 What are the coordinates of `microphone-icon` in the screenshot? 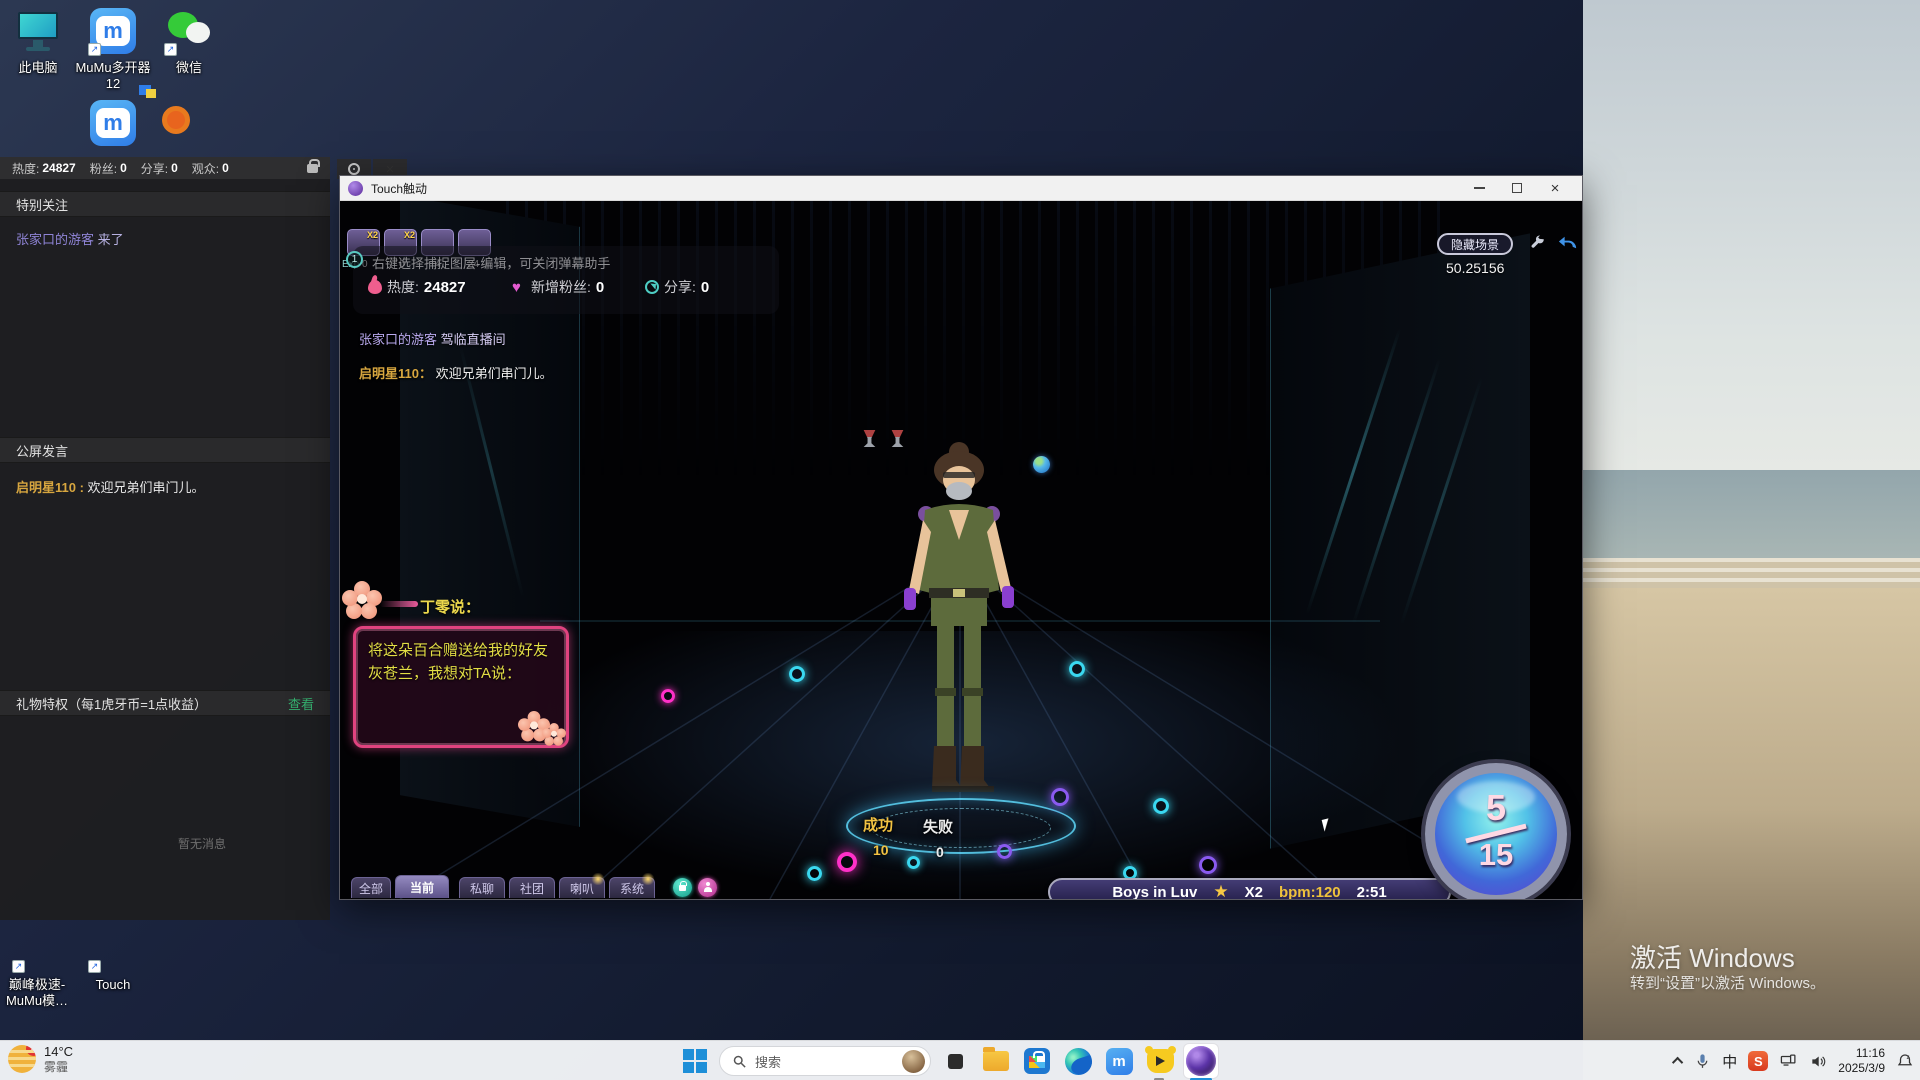 It's located at (1702, 1061).